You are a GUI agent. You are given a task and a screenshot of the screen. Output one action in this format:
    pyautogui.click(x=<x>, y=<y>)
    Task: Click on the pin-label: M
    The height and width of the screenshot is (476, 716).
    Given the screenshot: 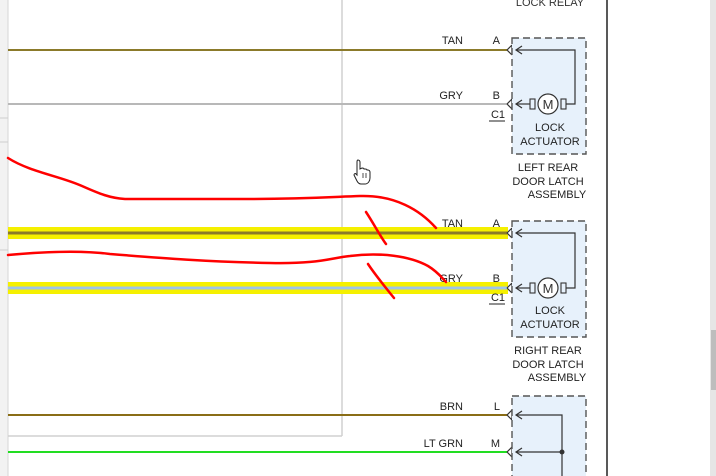 What is the action you would take?
    pyautogui.click(x=495, y=444)
    